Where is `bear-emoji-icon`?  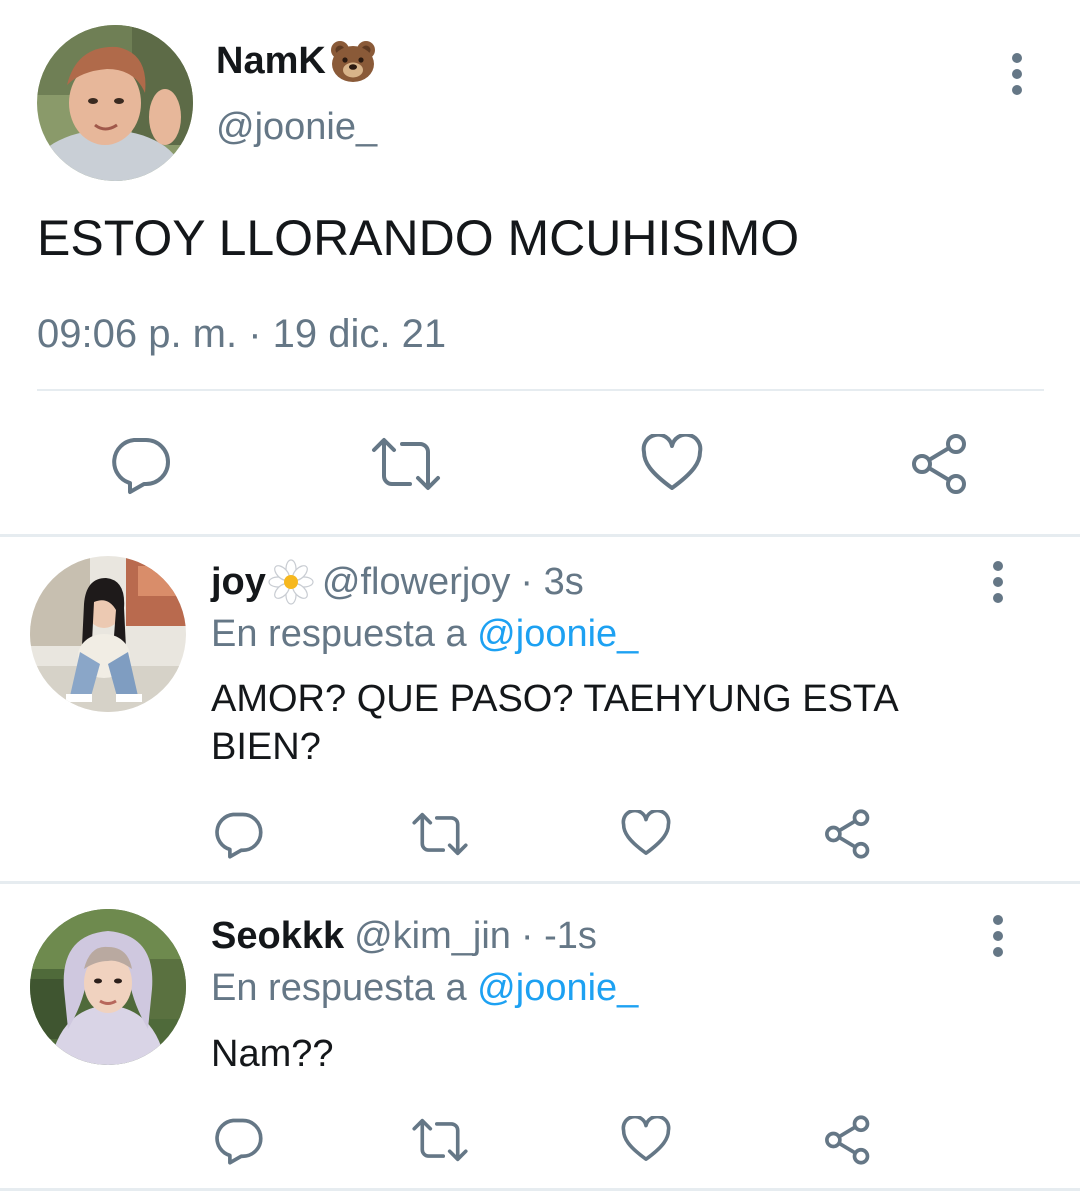 bear-emoji-icon is located at coordinates (353, 61).